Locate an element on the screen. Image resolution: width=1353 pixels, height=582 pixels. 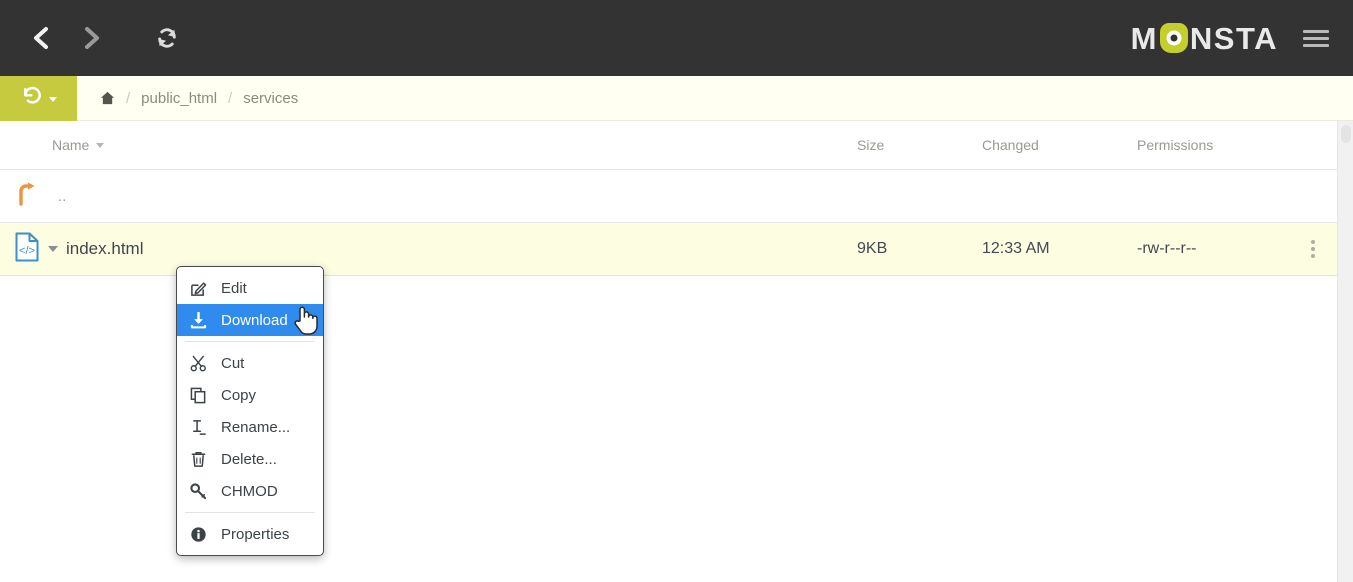
column-header-name: Name is located at coordinates (454, 145).